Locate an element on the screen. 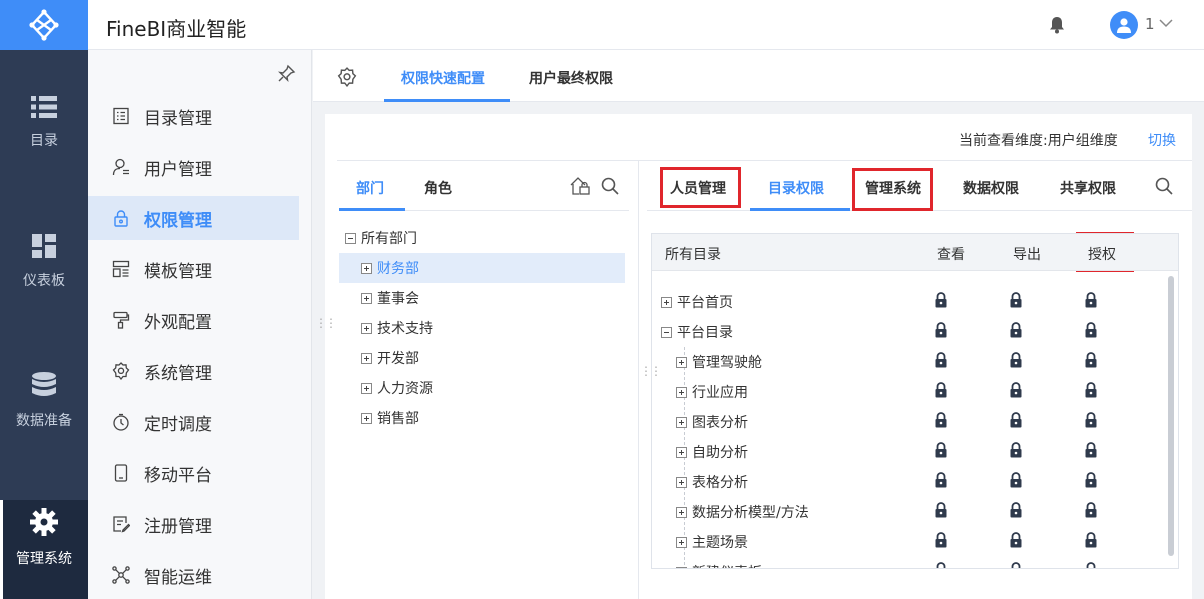 The width and height of the screenshot is (1204, 599). user-name: 1 is located at coordinates (1150, 24).